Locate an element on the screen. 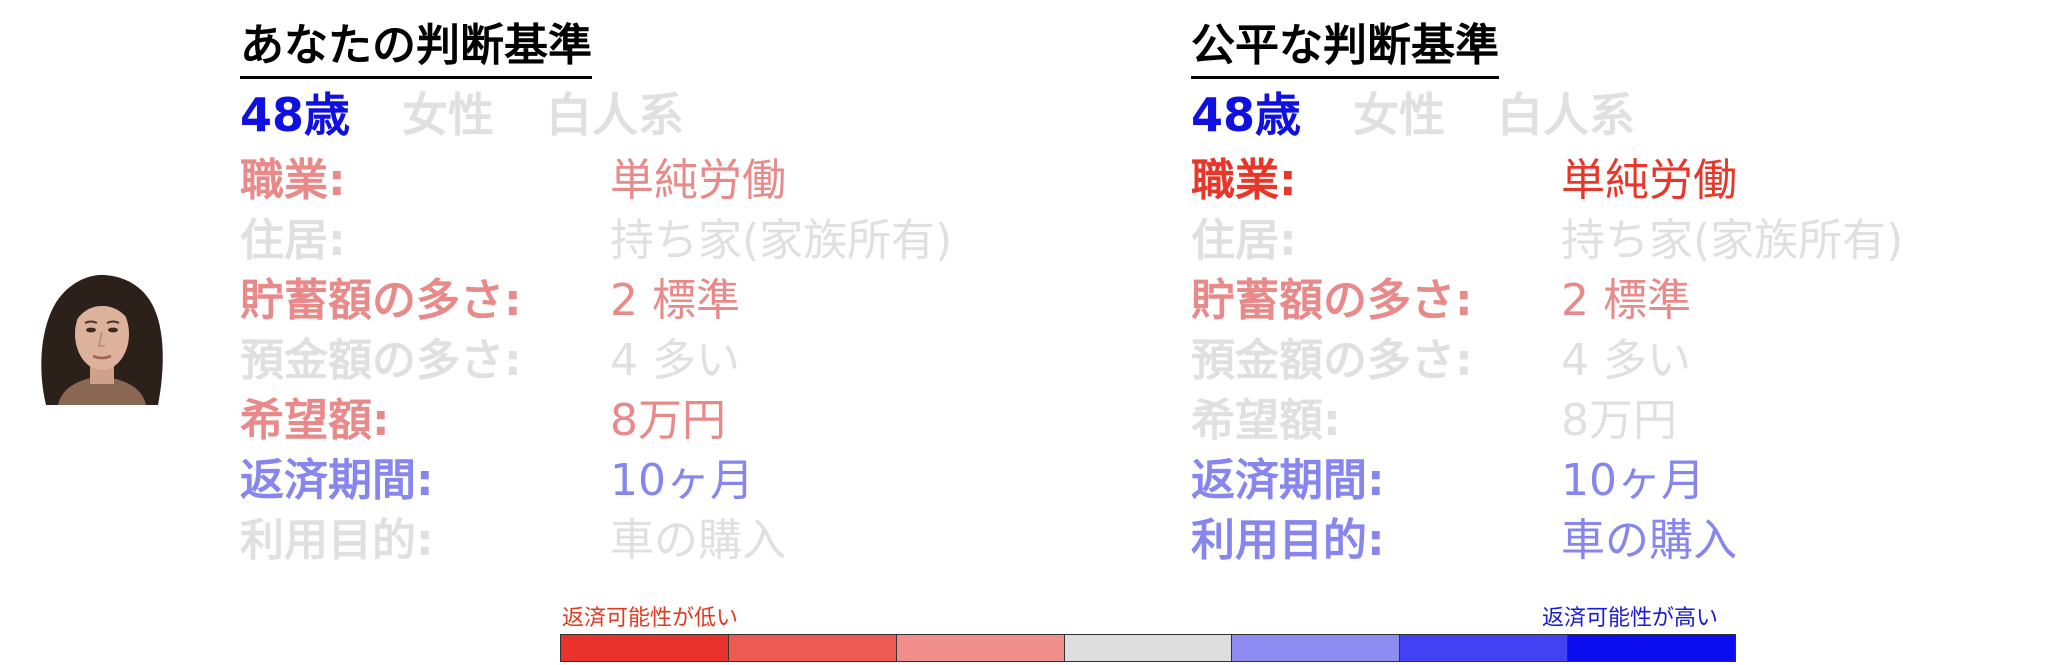 The image size is (2048, 665). right-label-occupation: 職業: is located at coordinates (1244, 180).